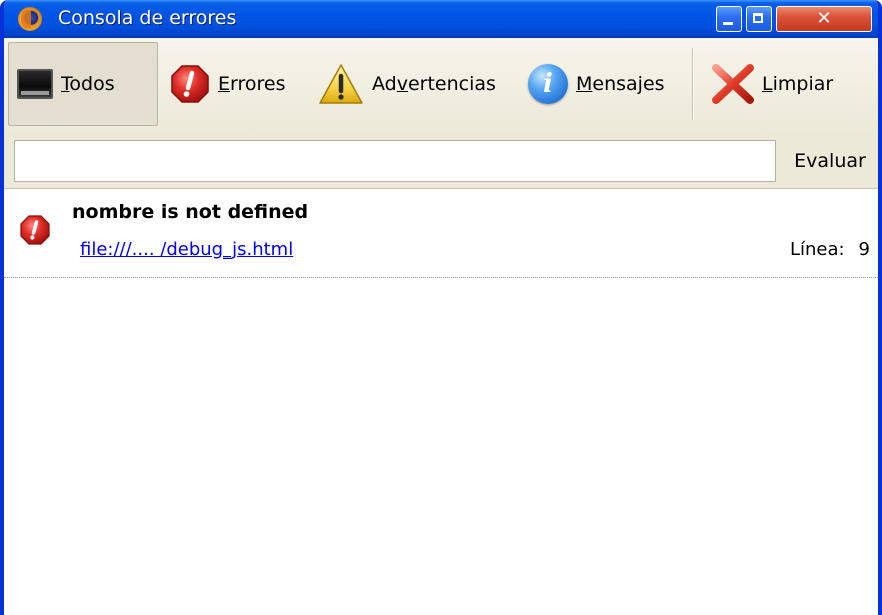  I want to click on evaluate-bar: Evaluar, so click(441, 161).